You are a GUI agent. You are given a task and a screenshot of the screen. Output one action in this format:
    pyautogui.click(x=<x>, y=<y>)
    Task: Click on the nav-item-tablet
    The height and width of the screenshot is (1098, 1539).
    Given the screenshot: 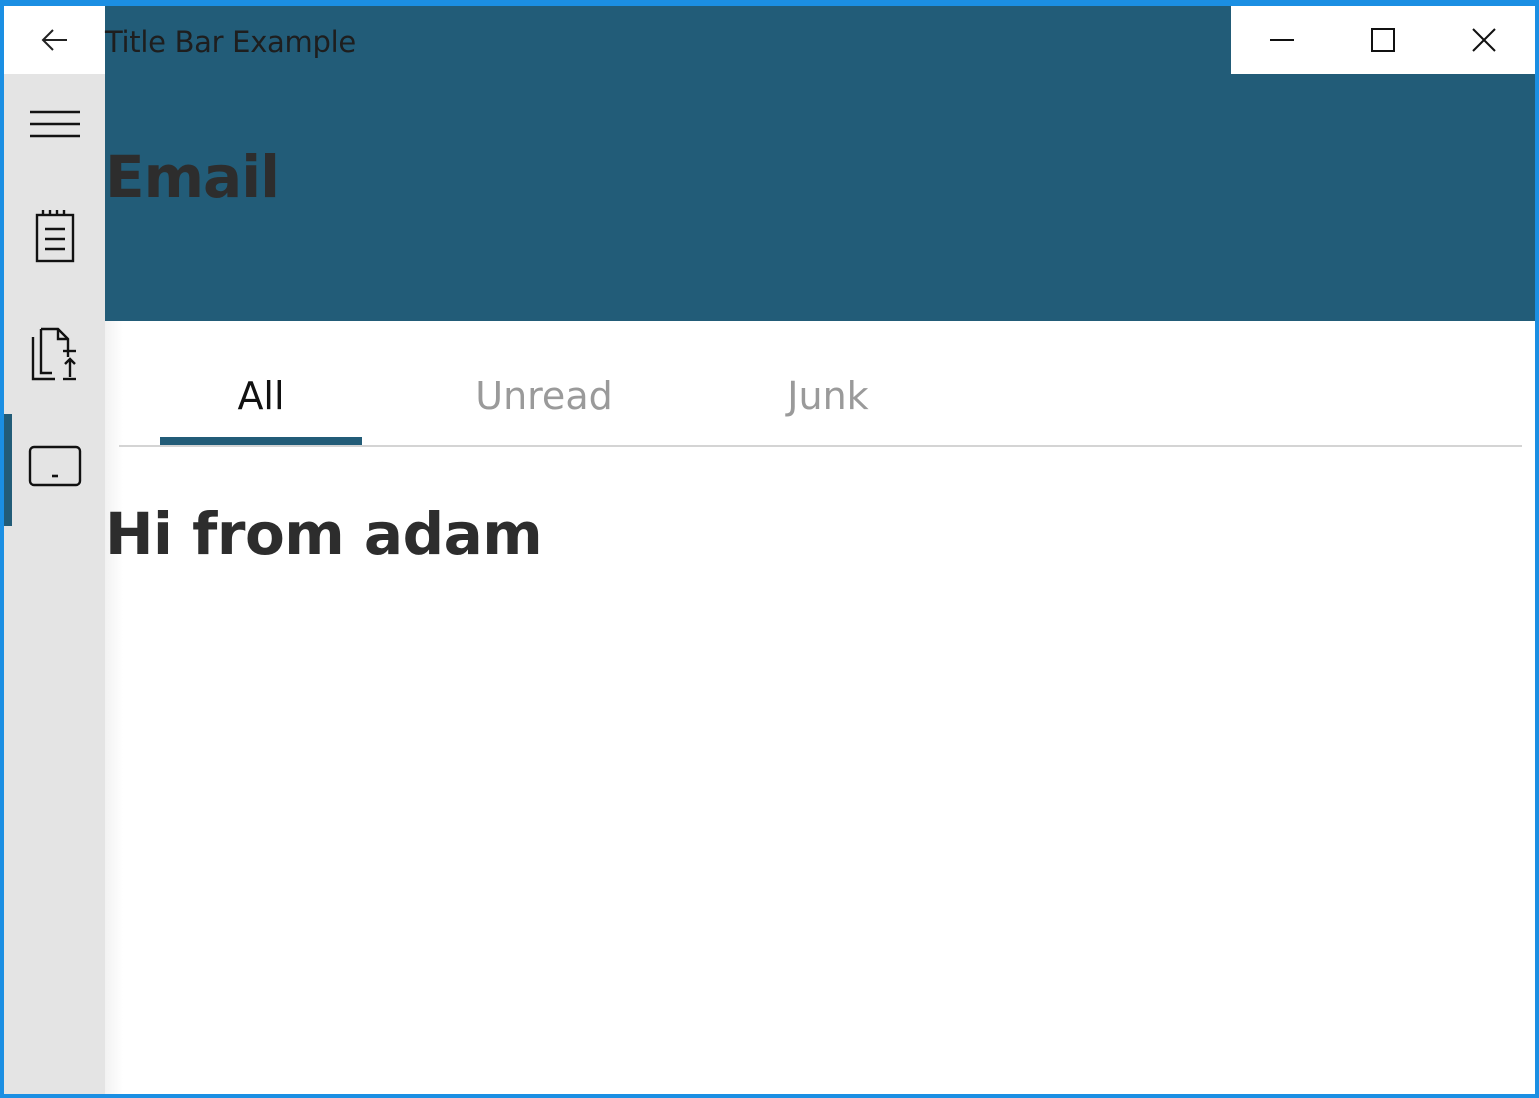 What is the action you would take?
    pyautogui.click(x=54, y=466)
    